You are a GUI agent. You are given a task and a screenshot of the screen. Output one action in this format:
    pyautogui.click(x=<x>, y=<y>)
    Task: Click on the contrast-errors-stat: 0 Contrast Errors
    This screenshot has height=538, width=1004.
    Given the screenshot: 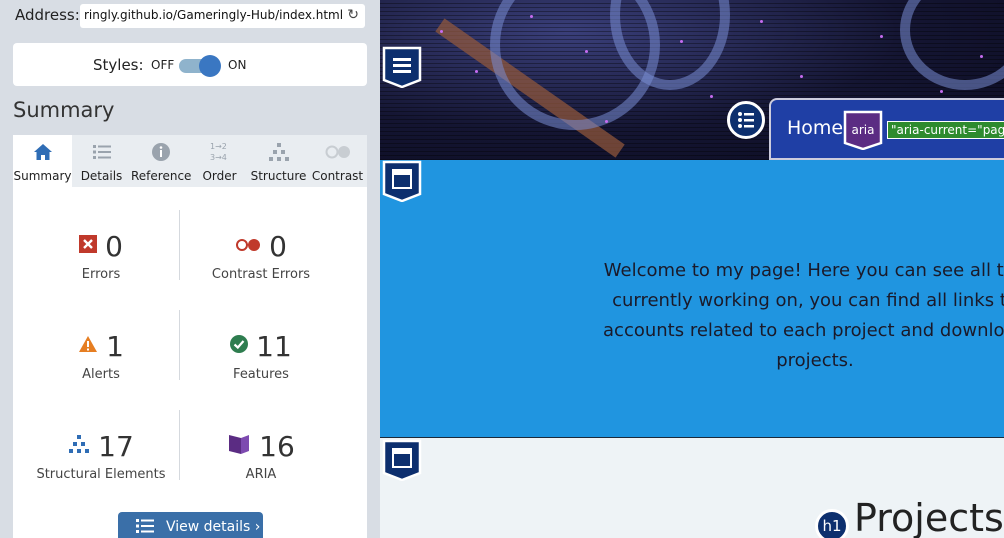 What is the action you would take?
    pyautogui.click(x=261, y=255)
    